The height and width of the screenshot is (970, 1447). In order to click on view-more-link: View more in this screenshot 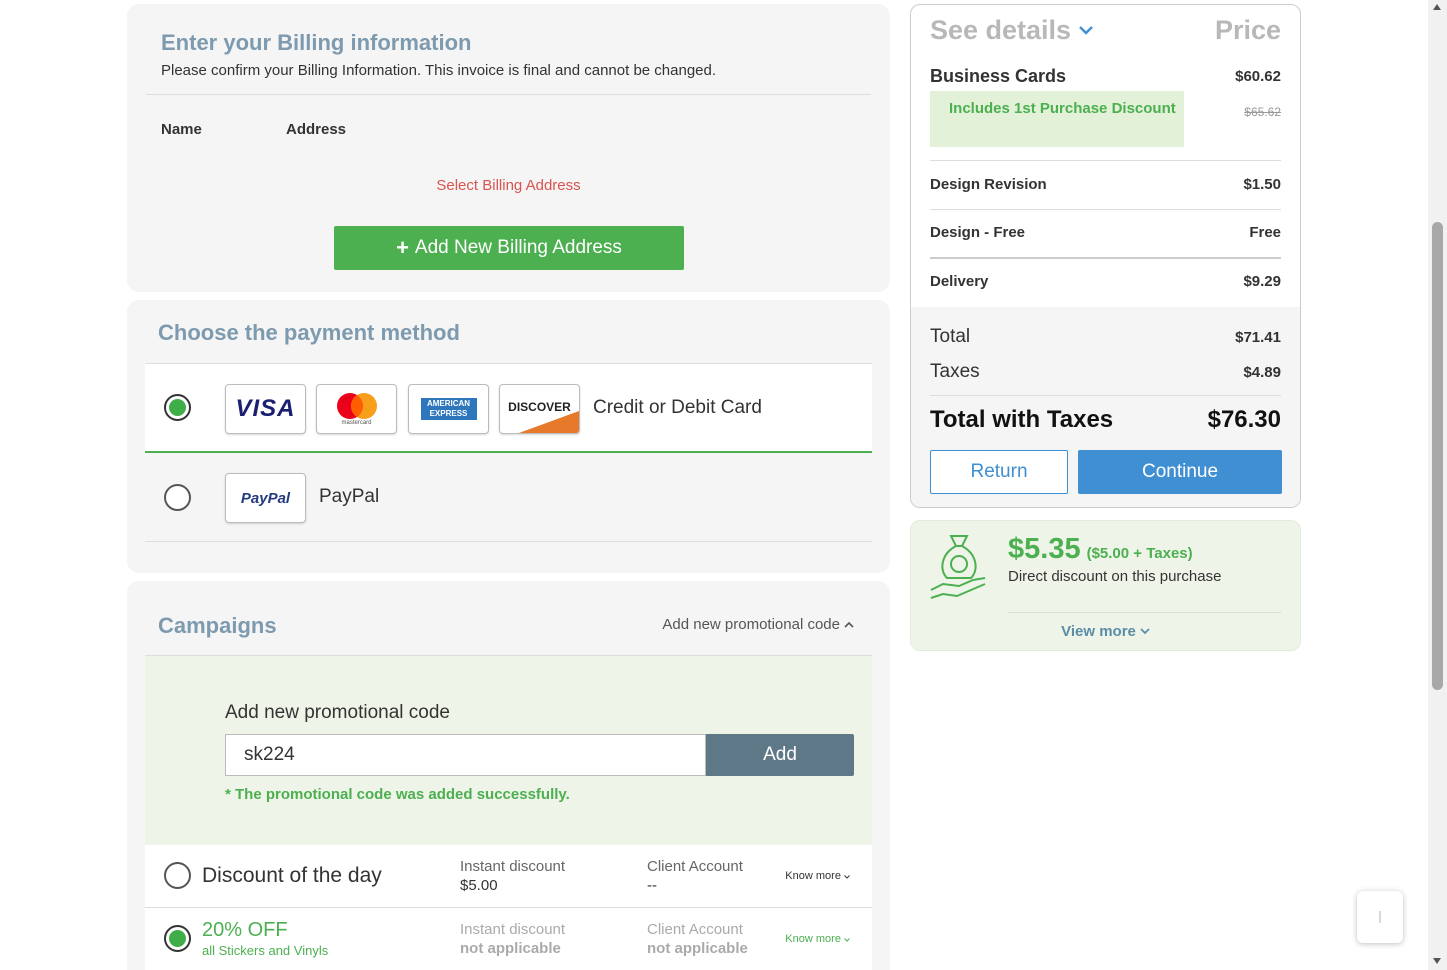, I will do `click(1105, 631)`.